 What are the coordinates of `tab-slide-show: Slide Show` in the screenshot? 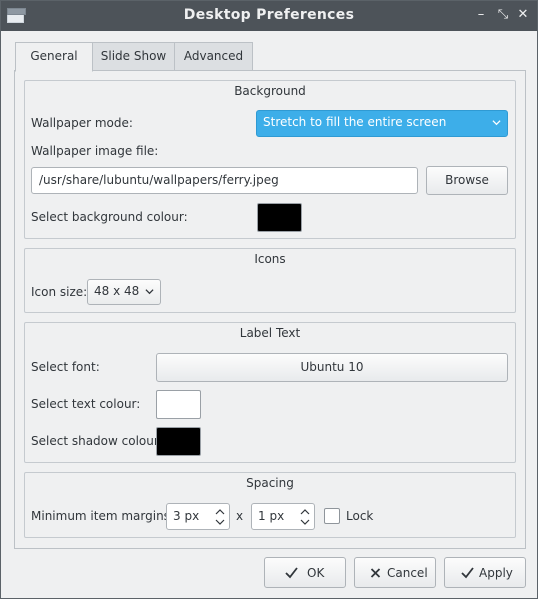 It's located at (133, 56).